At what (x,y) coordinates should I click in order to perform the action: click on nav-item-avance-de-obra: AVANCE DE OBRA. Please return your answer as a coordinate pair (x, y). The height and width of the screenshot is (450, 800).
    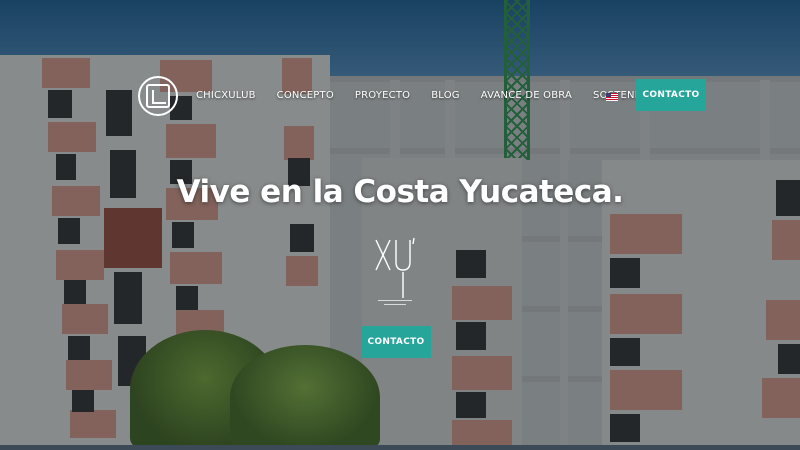
    Looking at the image, I should click on (526, 95).